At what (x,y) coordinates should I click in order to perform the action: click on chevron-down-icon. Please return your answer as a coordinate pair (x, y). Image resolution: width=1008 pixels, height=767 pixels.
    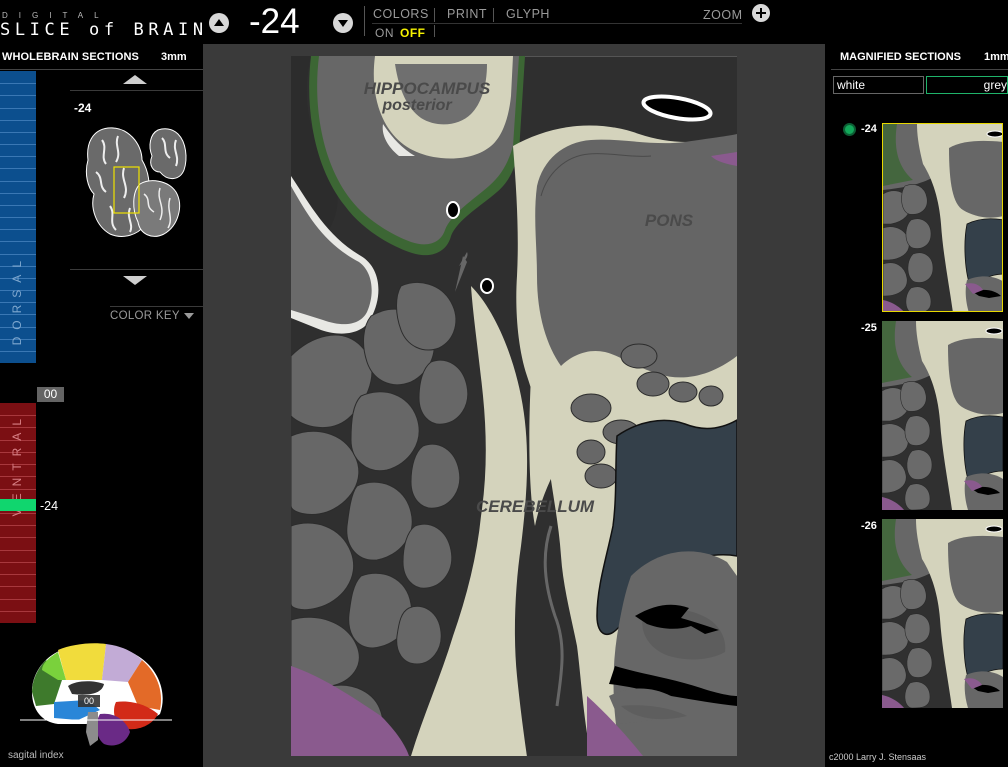
    Looking at the image, I should click on (343, 23).